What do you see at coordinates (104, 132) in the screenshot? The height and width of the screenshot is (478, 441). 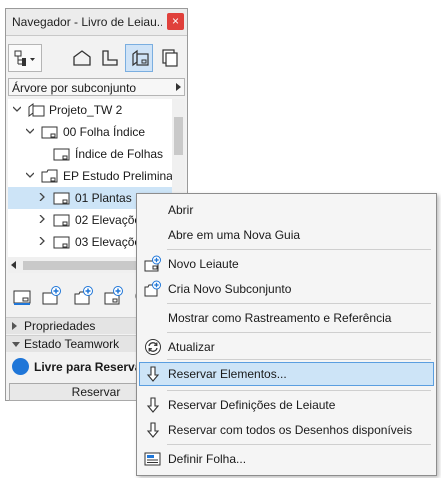 I see `tree-item-label: 00 Folha Índice` at bounding box center [104, 132].